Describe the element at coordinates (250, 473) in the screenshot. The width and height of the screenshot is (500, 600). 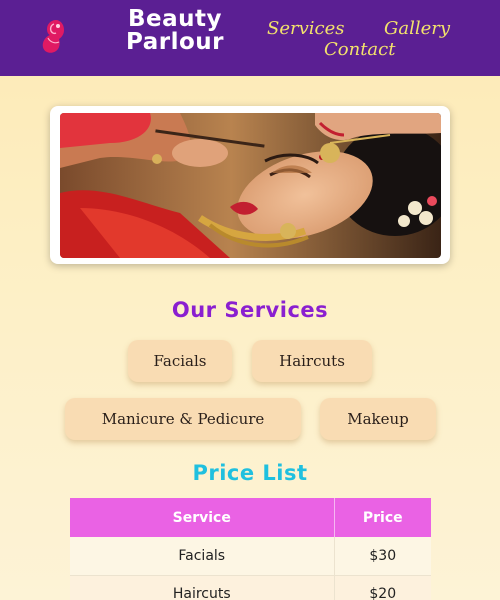
I see `price-list-title: Price List` at that location.